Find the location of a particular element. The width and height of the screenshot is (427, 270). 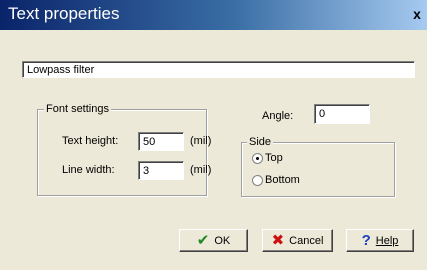

side-legend: Side is located at coordinates (260, 142).